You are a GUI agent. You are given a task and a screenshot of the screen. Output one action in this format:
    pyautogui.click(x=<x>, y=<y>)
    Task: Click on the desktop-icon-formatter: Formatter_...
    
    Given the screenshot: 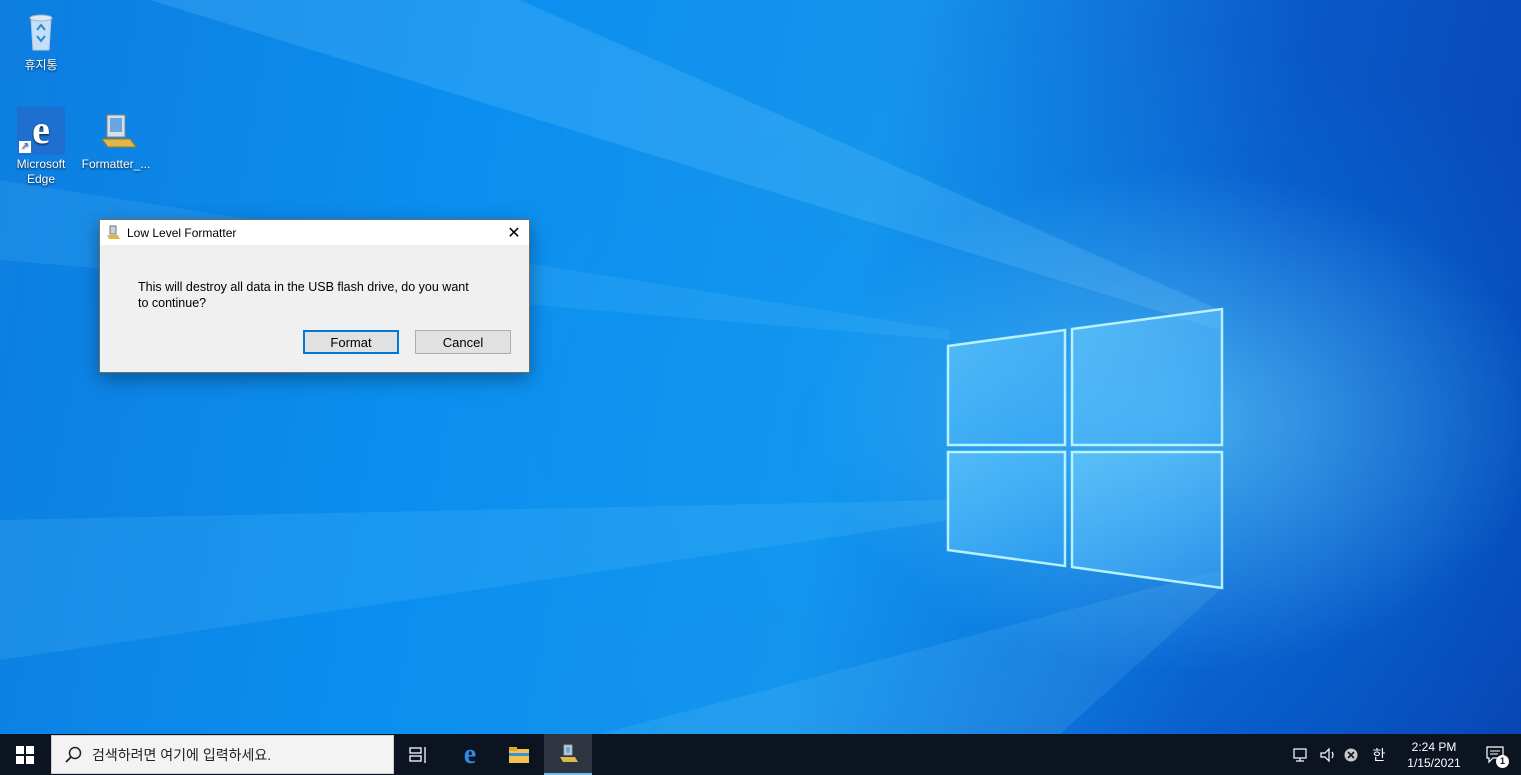 What is the action you would take?
    pyautogui.click(x=116, y=139)
    